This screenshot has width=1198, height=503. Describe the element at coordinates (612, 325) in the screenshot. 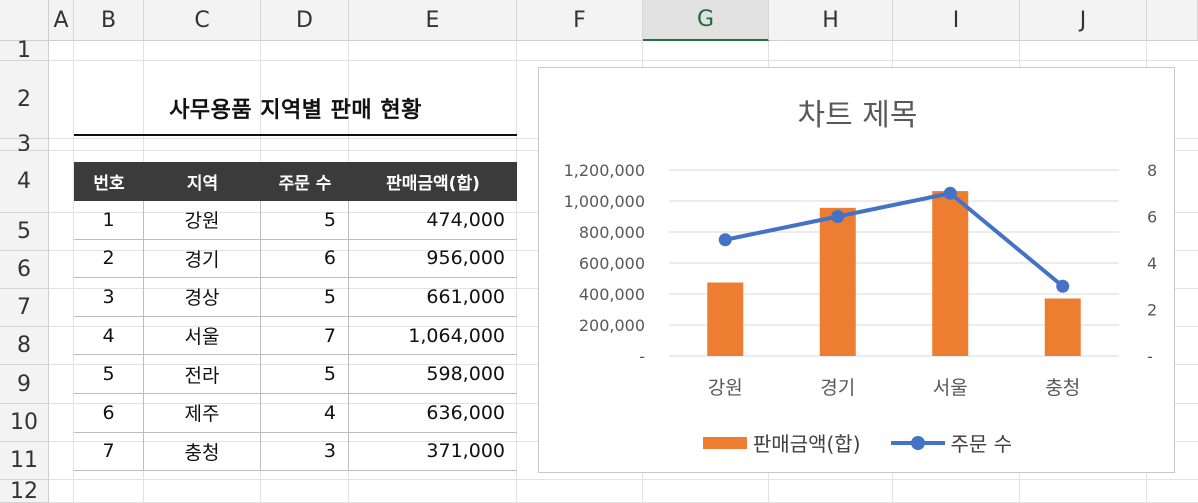

I see `y-left-tick-label: 200,000` at that location.